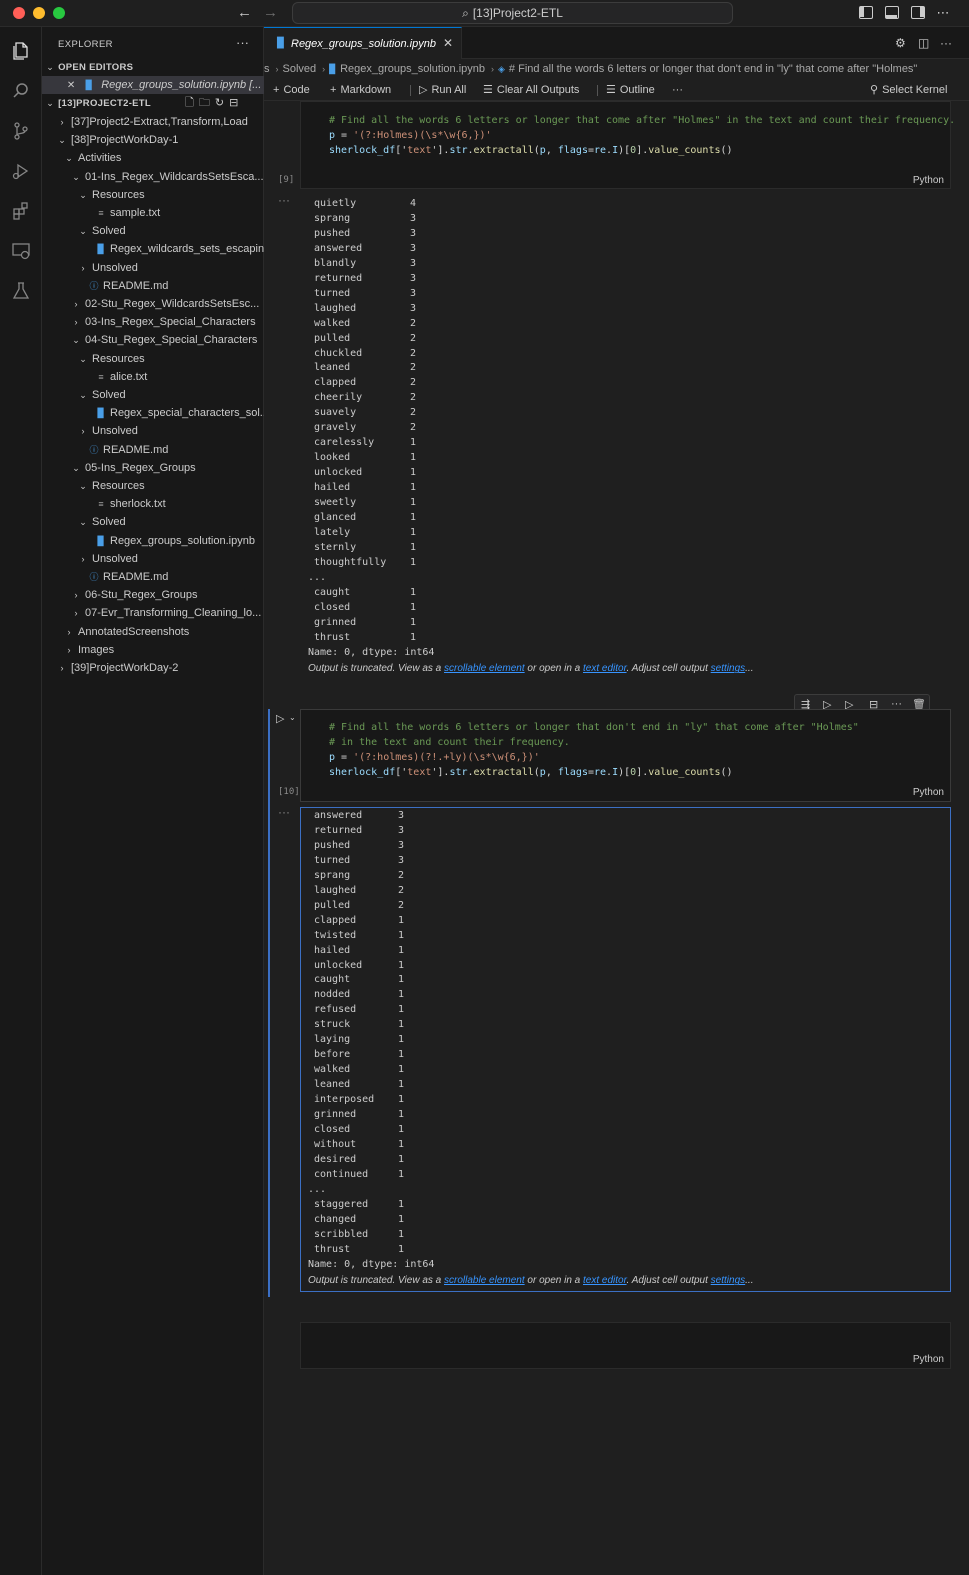  Describe the element at coordinates (153, 213) in the screenshot. I see `tree-item: ≡ sample.txt` at that location.